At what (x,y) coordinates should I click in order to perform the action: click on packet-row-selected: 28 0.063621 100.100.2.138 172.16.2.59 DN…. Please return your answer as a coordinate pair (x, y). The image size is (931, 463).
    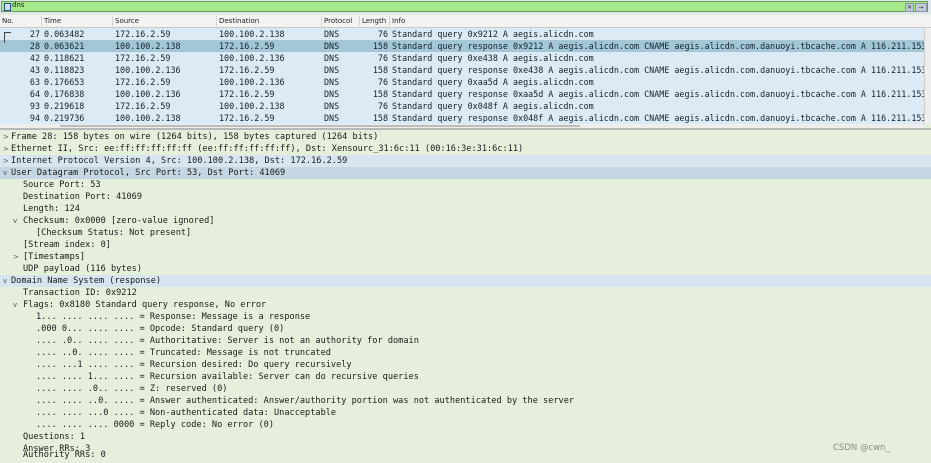
    Looking at the image, I should click on (462, 46).